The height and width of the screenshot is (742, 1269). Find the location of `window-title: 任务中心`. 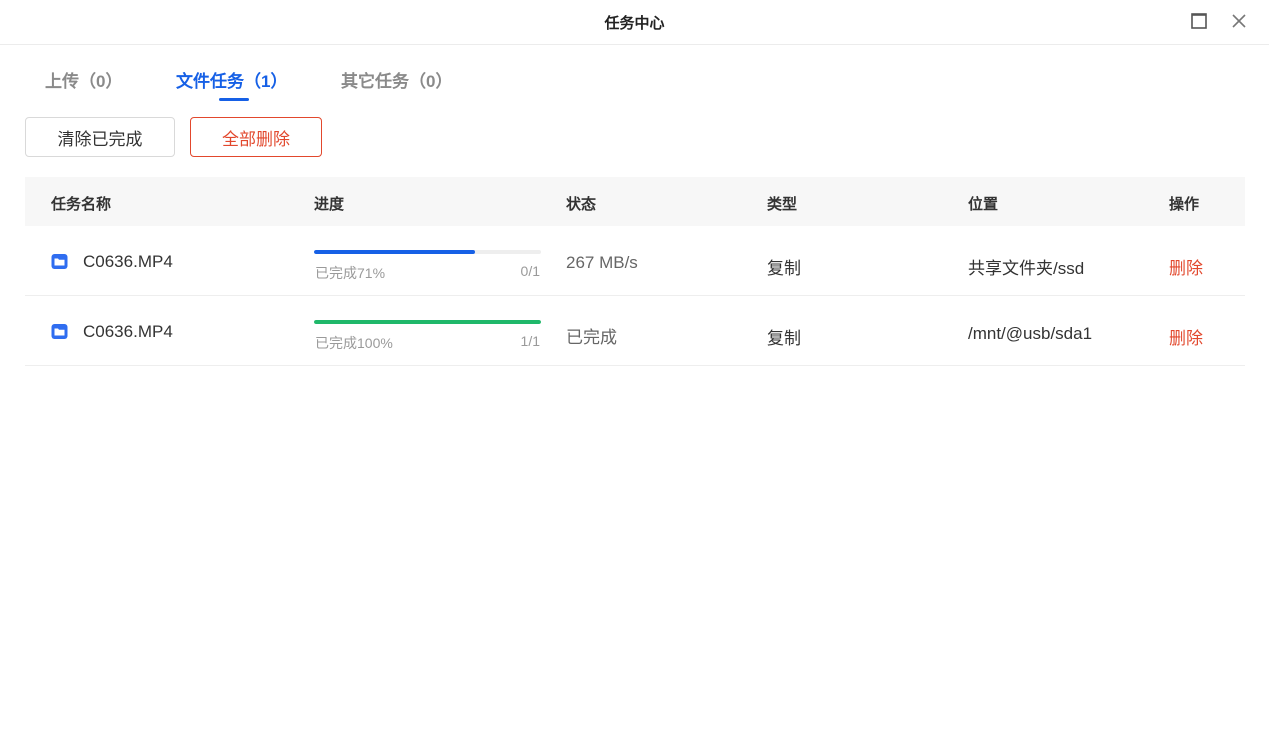

window-title: 任务中心 is located at coordinates (634, 23).